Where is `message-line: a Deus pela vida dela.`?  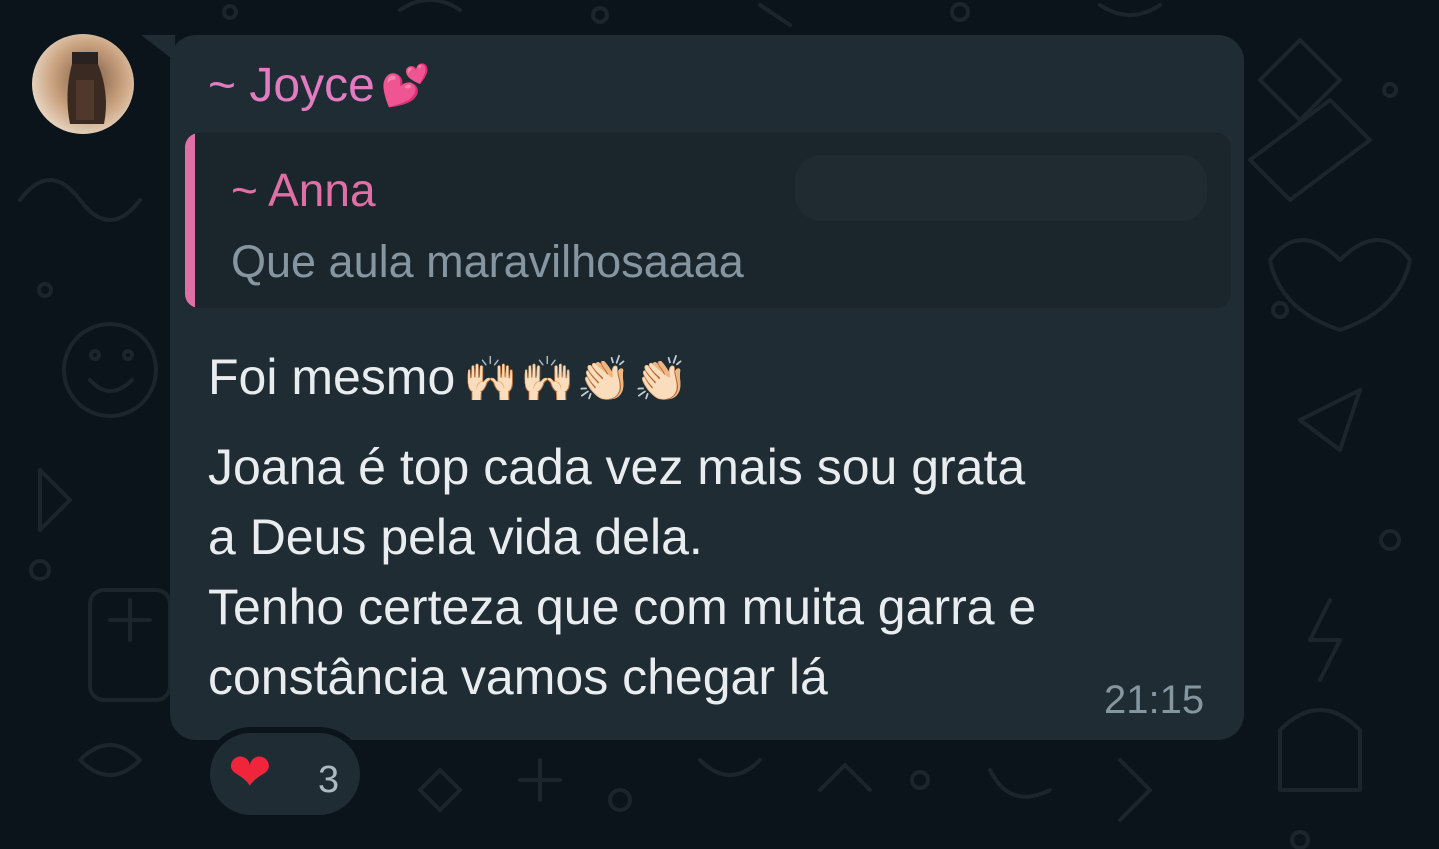 message-line: a Deus pela vida dela. is located at coordinates (455, 537).